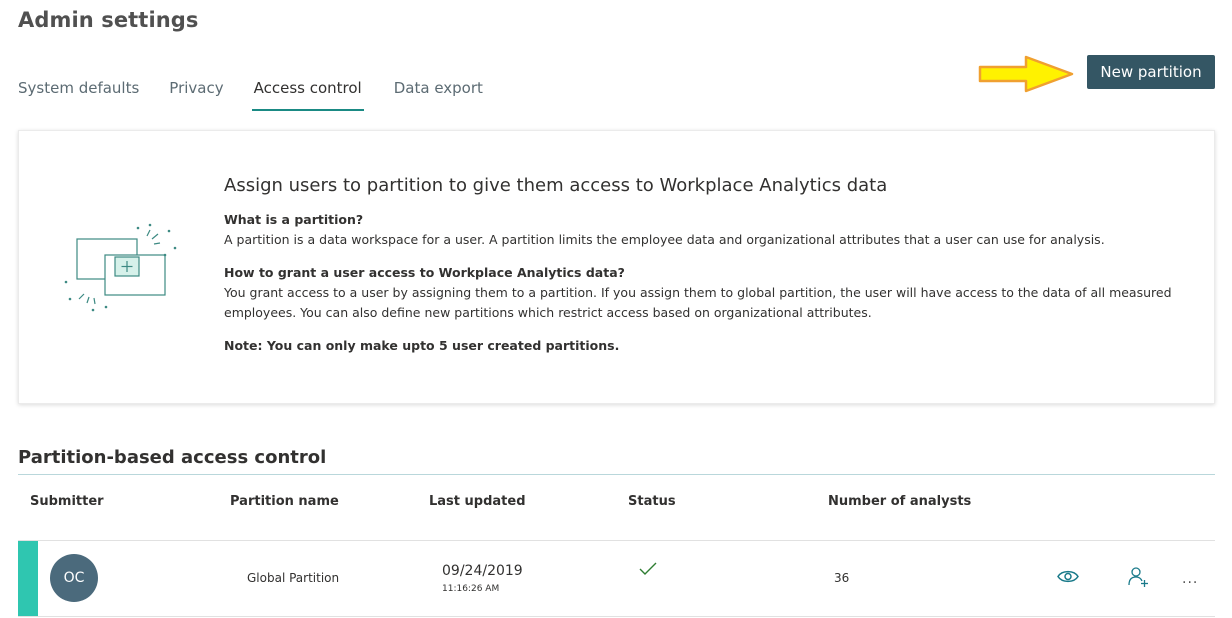 This screenshot has height=618, width=1232. I want to click on section-title: Partition-based access control, so click(172, 457).